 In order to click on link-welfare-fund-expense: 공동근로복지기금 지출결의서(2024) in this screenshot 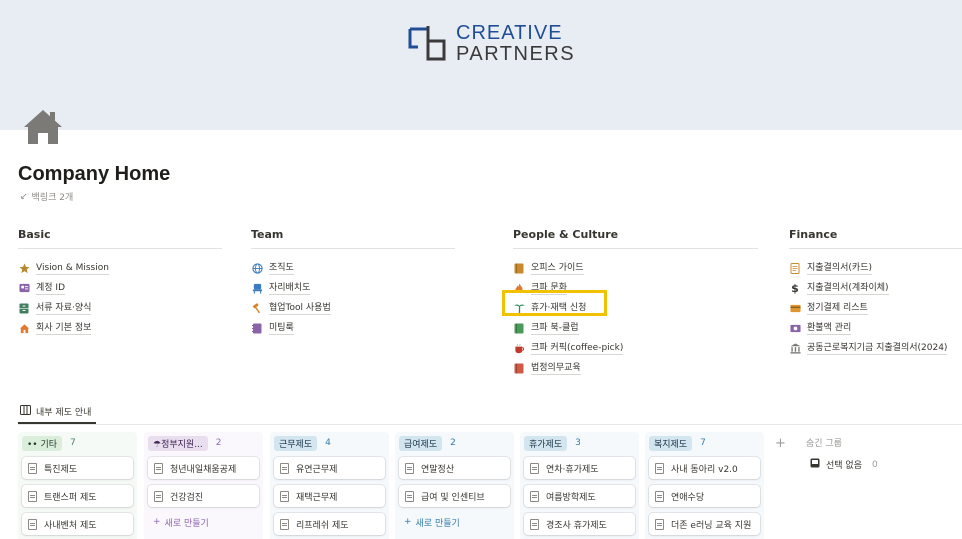, I will do `click(875, 348)`.